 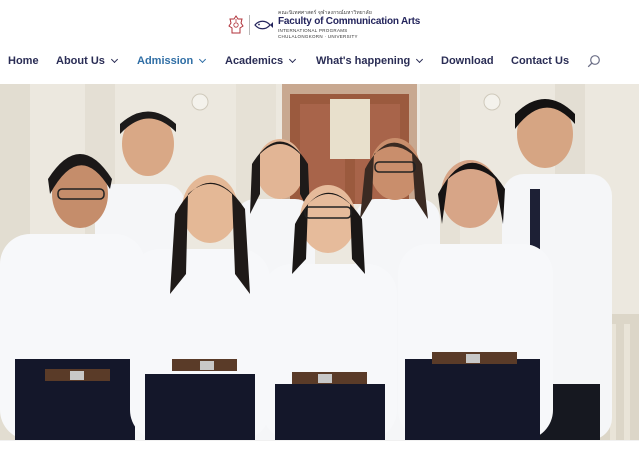 I want to click on nav-item-download: Download, so click(x=467, y=61).